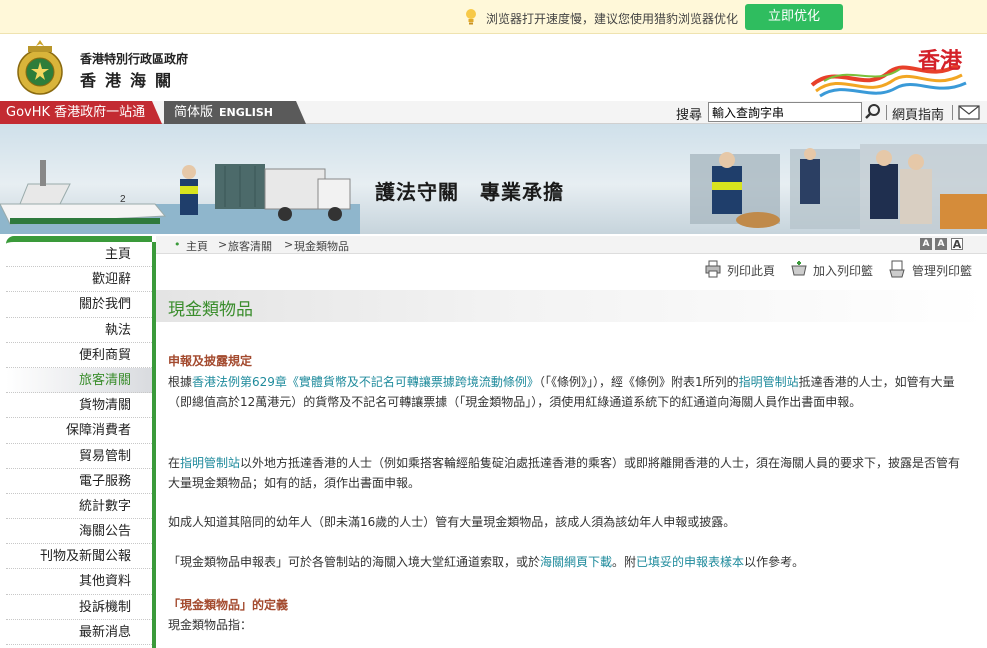  Describe the element at coordinates (79, 582) in the screenshot. I see `sidebar-item: 其他資料` at that location.